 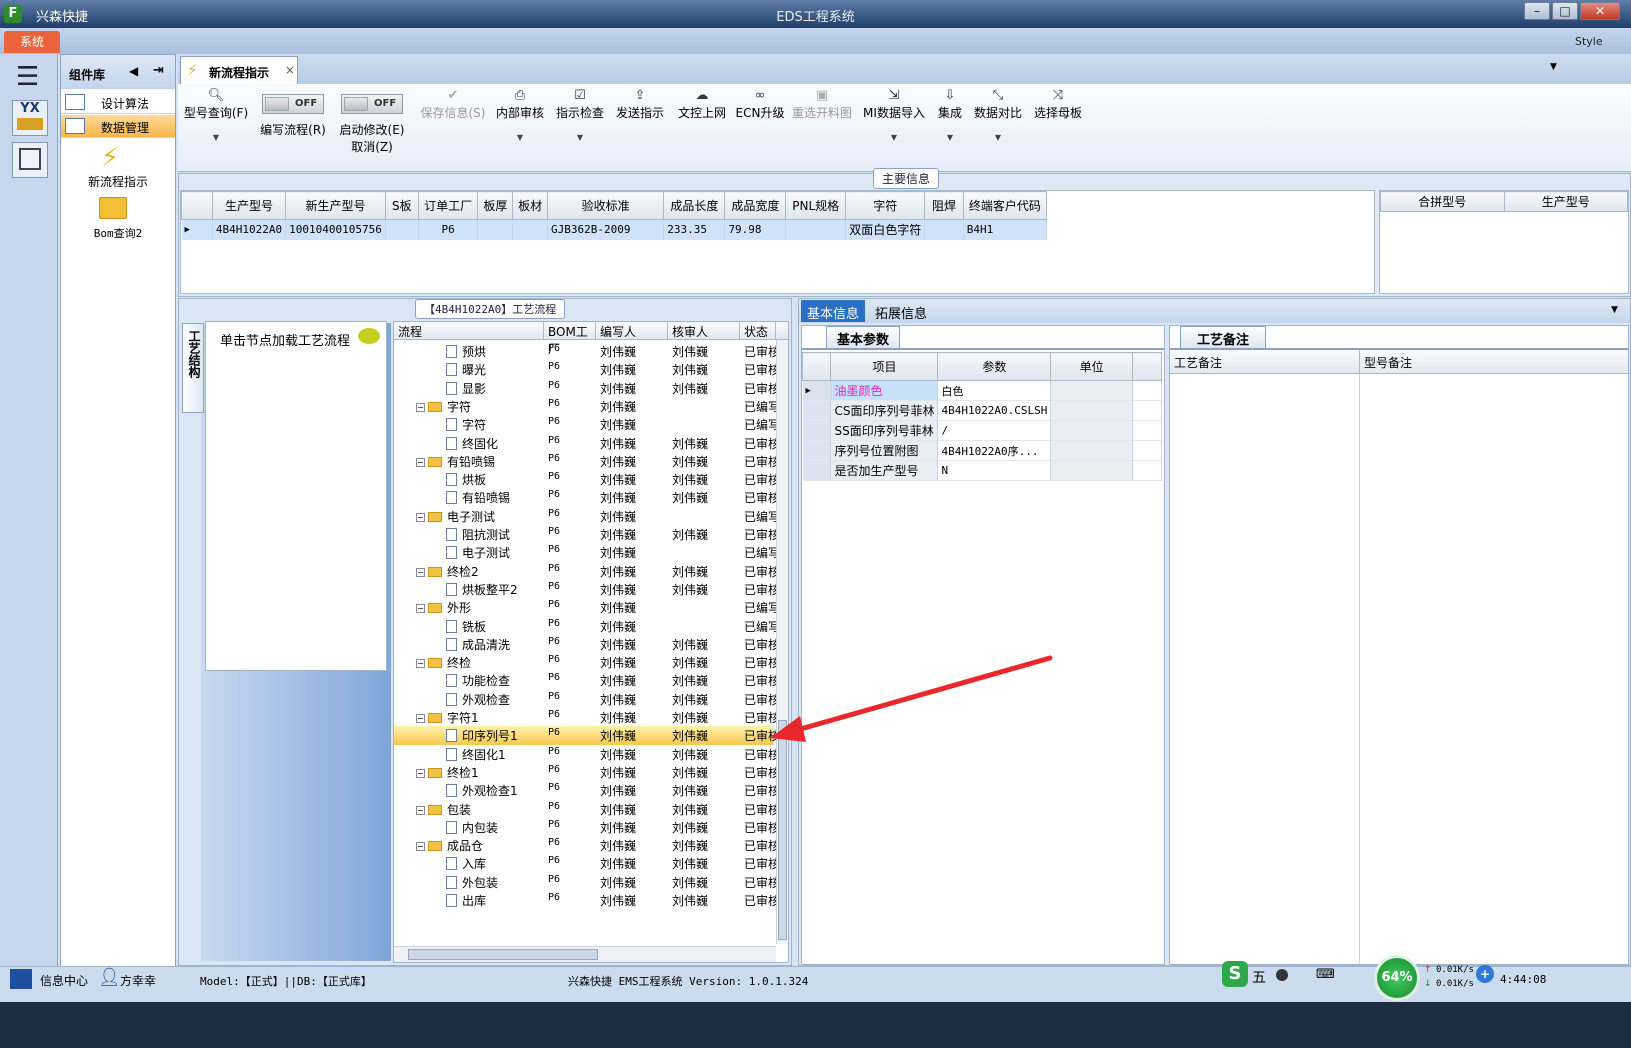 I want to click on tree-node: 出库, so click(x=466, y=900).